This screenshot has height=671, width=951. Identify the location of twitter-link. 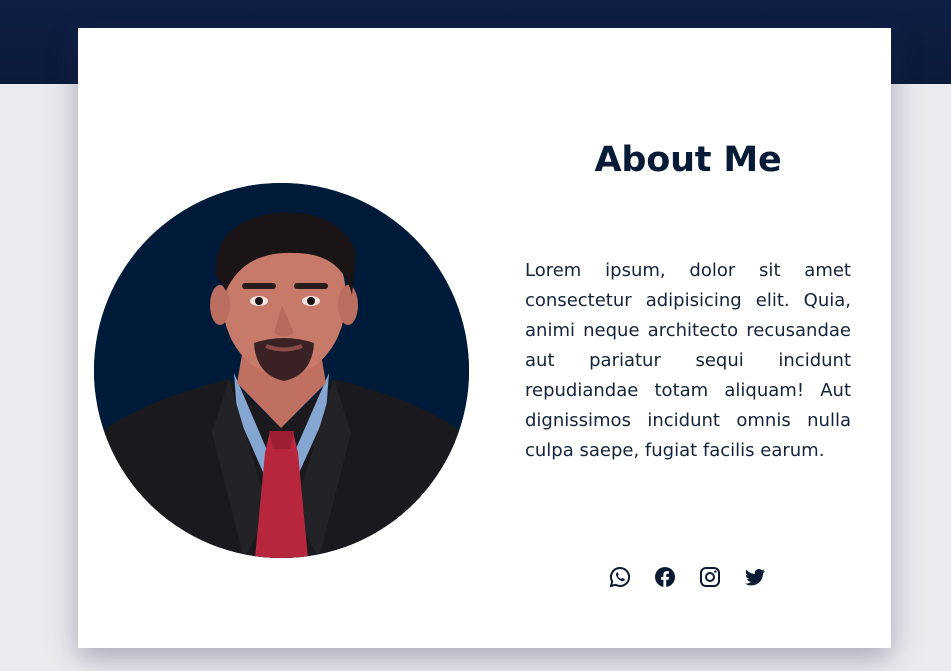
(755, 577).